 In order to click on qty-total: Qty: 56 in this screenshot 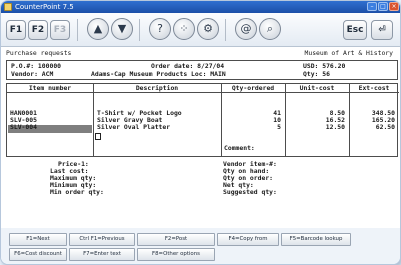, I will do `click(316, 74)`.